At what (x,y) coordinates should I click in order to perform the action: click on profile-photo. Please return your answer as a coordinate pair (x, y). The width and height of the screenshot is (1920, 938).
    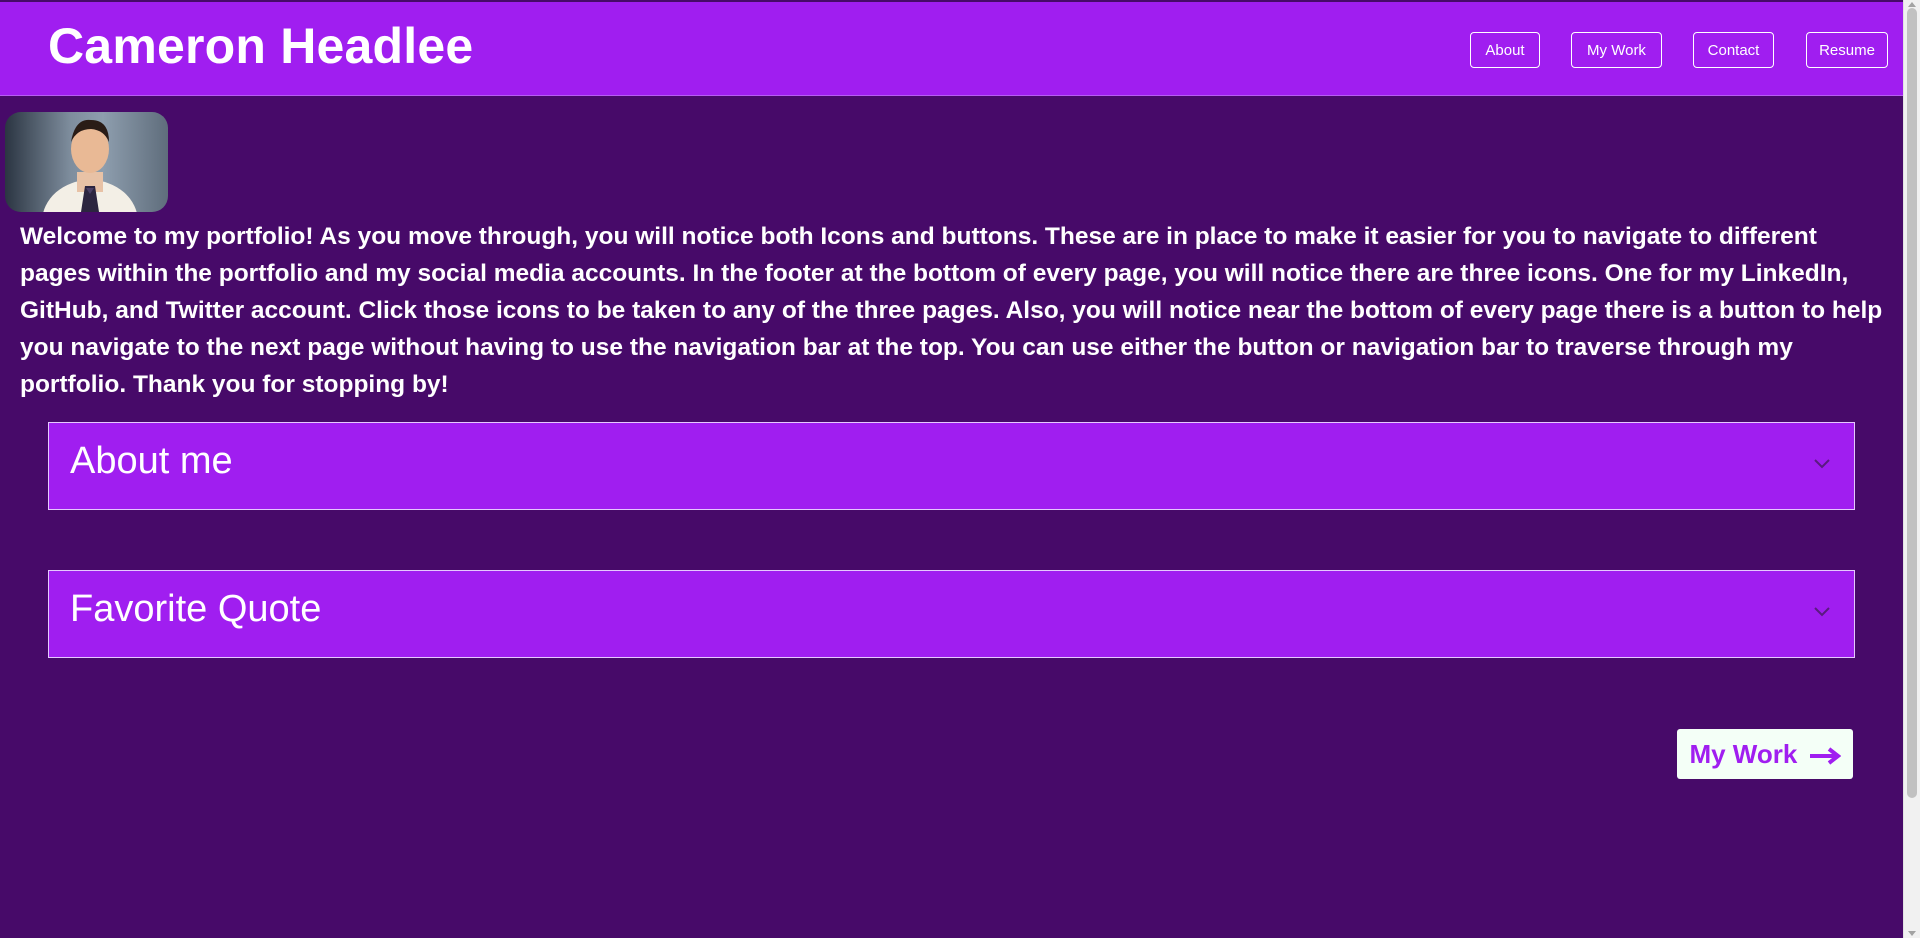
    Looking at the image, I should click on (86, 162).